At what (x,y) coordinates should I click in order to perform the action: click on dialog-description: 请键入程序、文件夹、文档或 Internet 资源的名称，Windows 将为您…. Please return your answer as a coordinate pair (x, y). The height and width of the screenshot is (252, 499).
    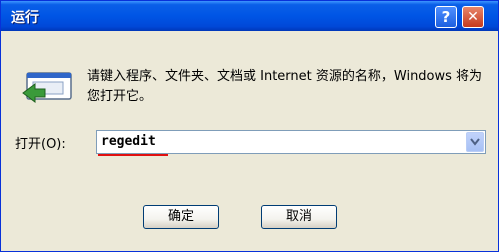
    Looking at the image, I should click on (285, 86).